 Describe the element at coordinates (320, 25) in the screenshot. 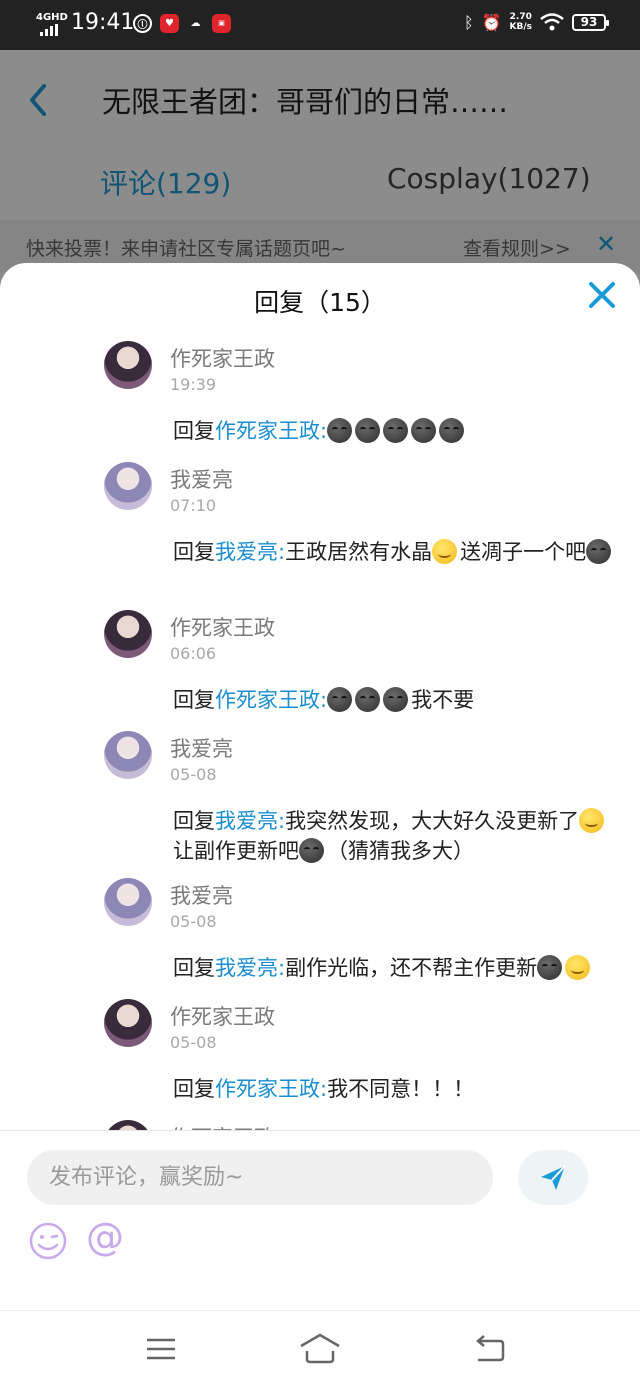

I see `status-bar: 4GHD 19:41 ⓛ ♥ ☁ ▣ ᛒ ⏰ 2.70 KB/s 93` at that location.